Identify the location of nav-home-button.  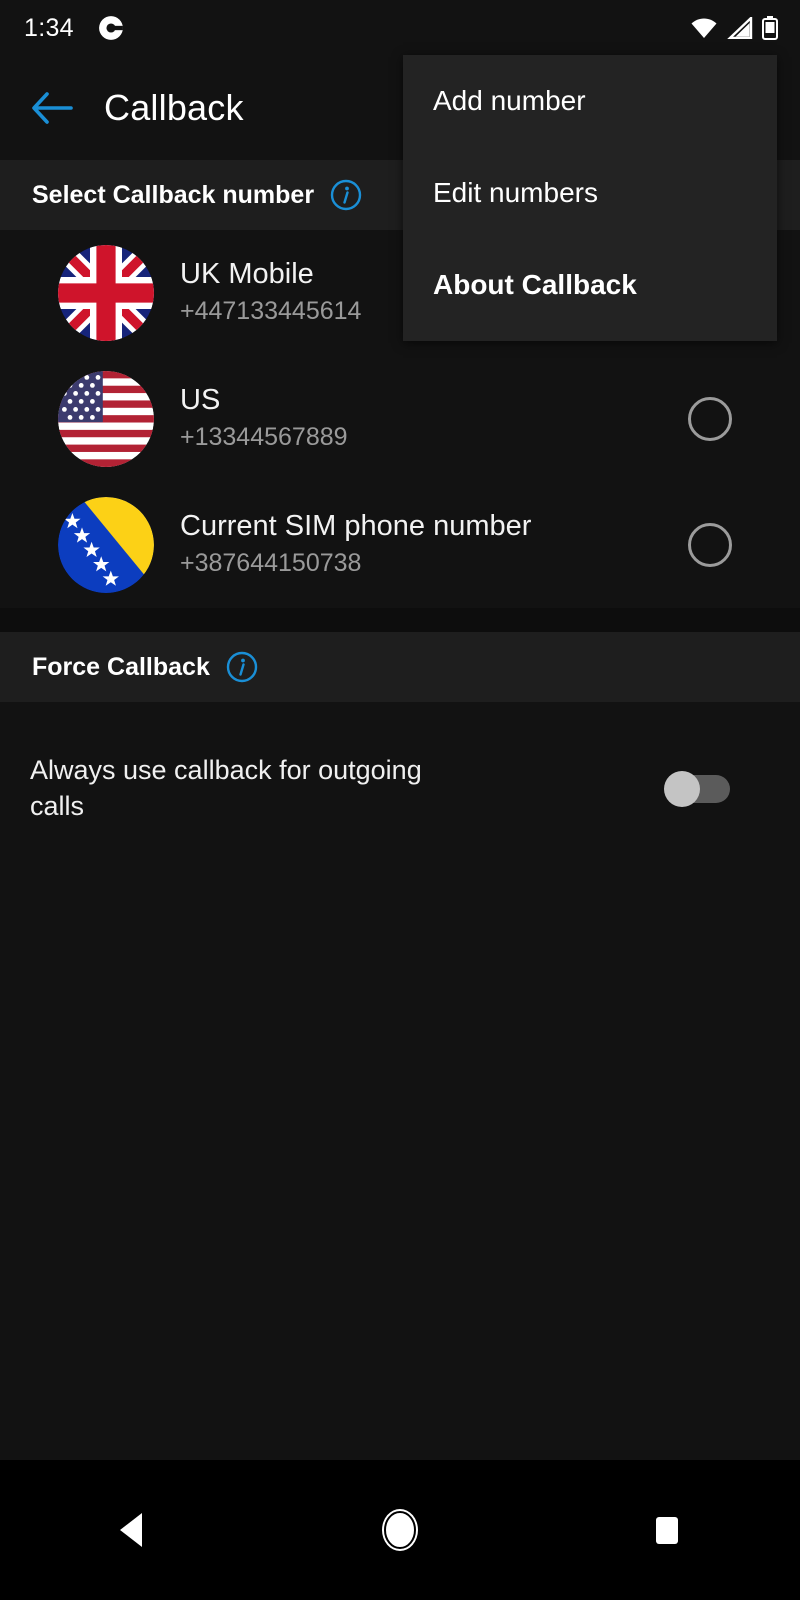
(400, 1530).